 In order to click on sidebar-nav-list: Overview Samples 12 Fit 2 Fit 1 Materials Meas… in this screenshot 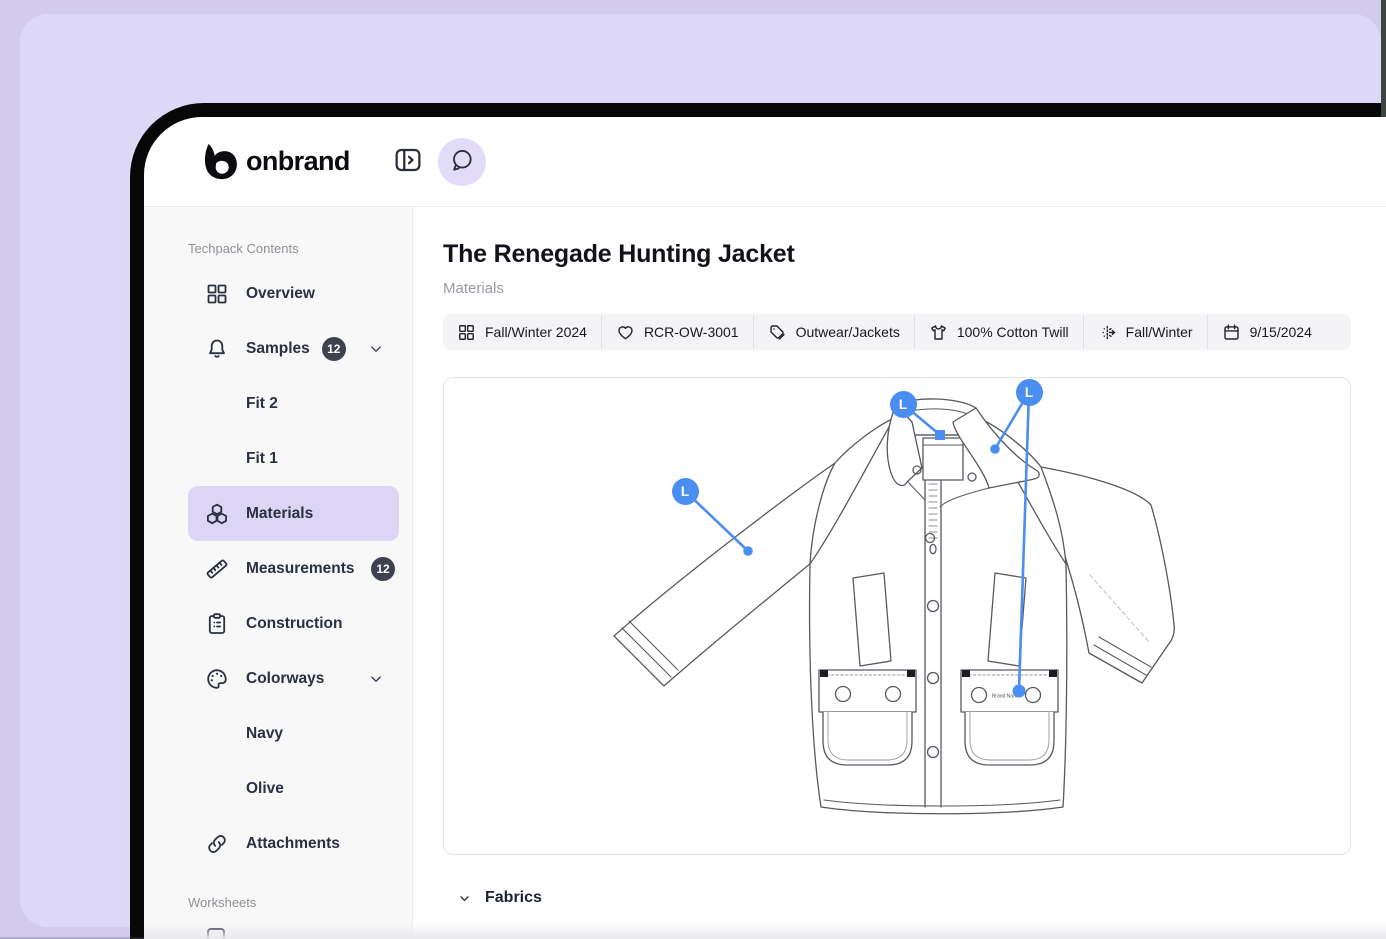, I will do `click(278, 568)`.